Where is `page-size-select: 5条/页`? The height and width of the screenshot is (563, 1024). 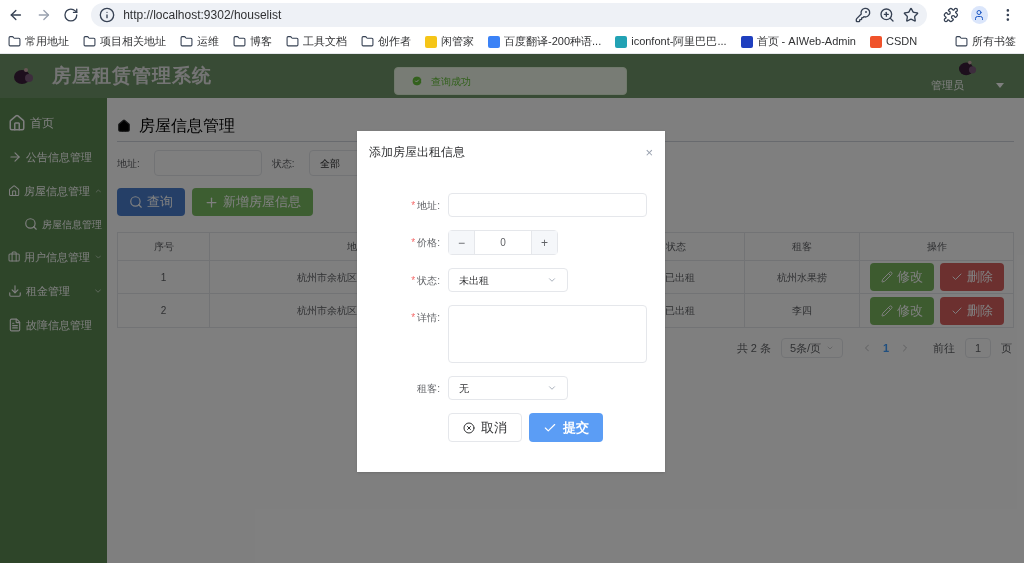 page-size-select: 5条/页 is located at coordinates (811, 348).